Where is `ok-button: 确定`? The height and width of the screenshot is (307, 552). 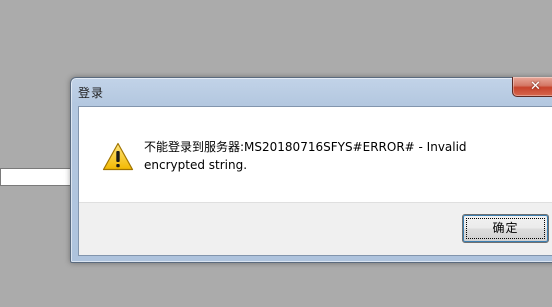
ok-button: 确定 is located at coordinates (505, 228).